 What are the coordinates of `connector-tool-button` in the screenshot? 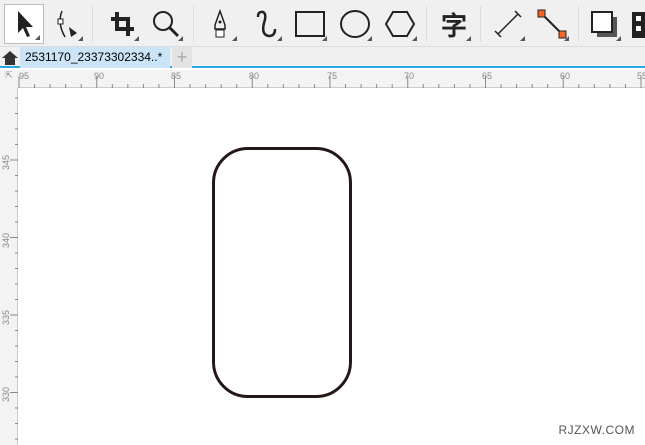 It's located at (552, 24).